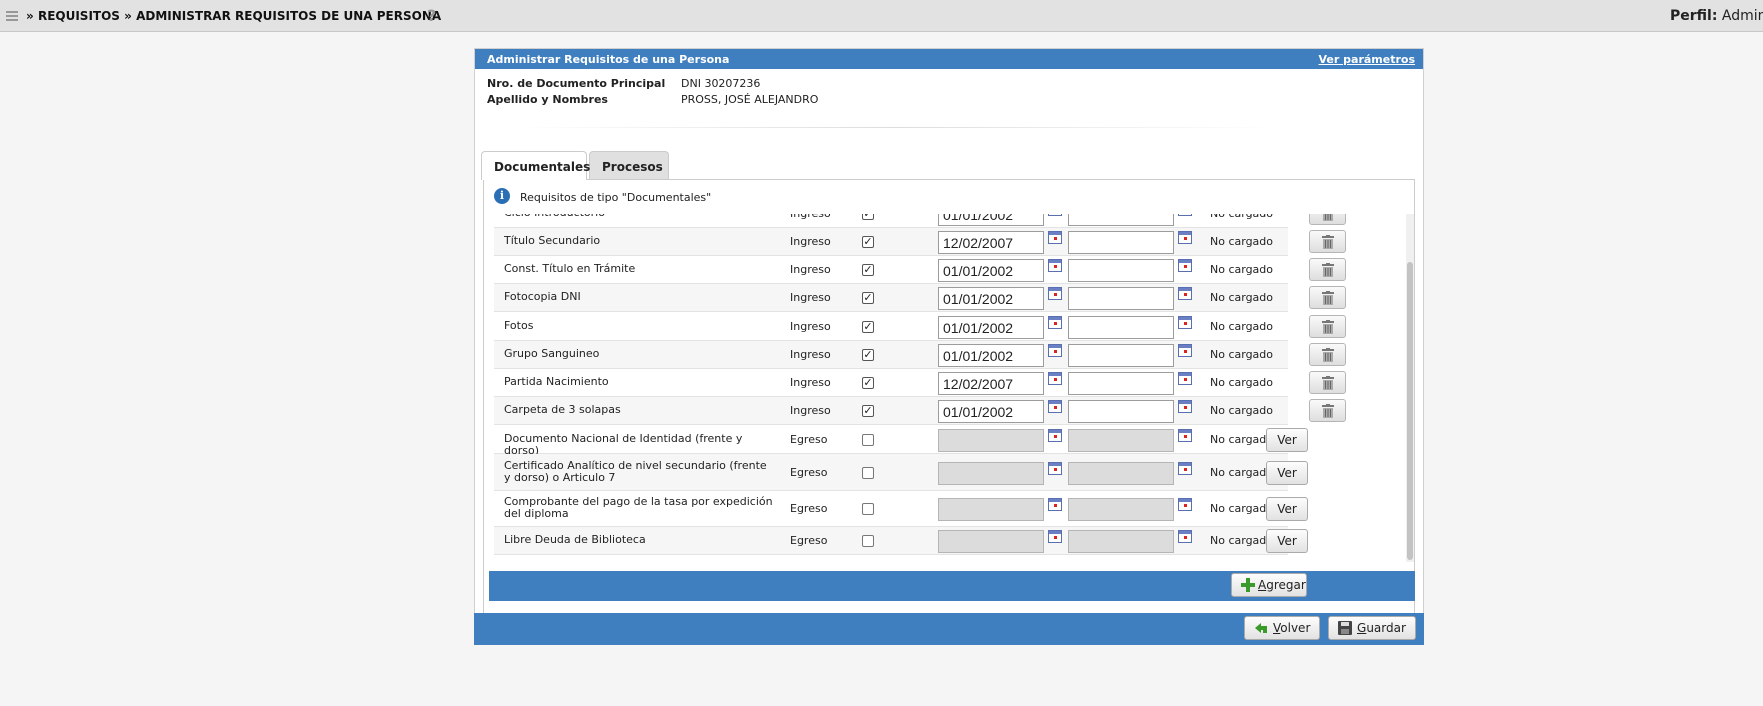 Image resolution: width=1763 pixels, height=706 pixels. I want to click on agregar-button: Agregar, so click(1269, 585).